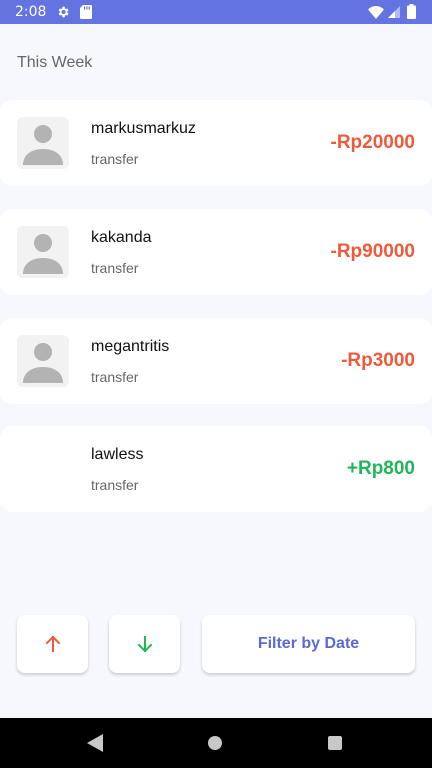 This screenshot has height=768, width=432. What do you see at coordinates (86, 12) in the screenshot?
I see `sd-card-icon` at bounding box center [86, 12].